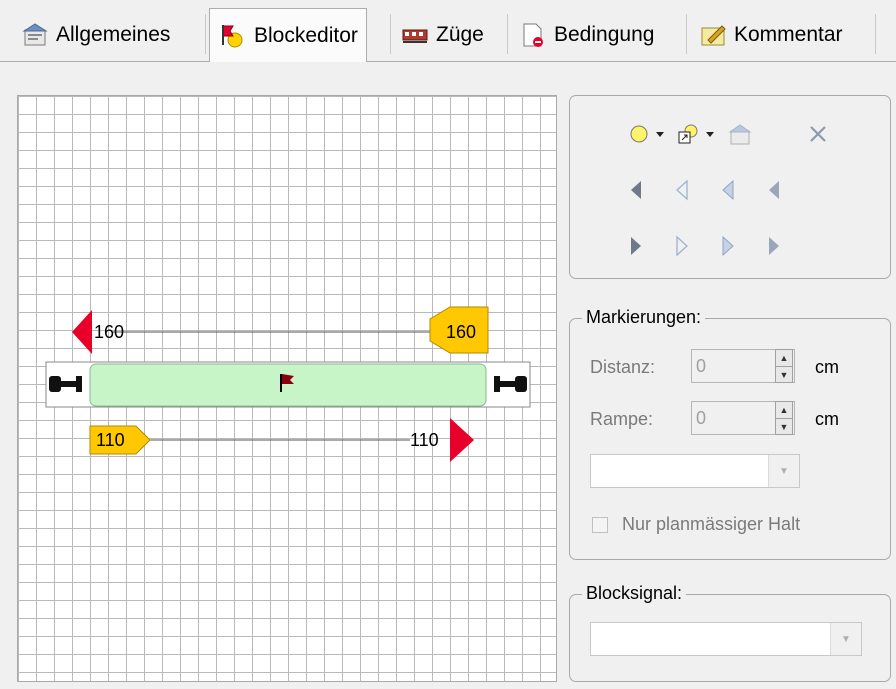 The image size is (896, 689). I want to click on tab-label: Züge, so click(460, 34).